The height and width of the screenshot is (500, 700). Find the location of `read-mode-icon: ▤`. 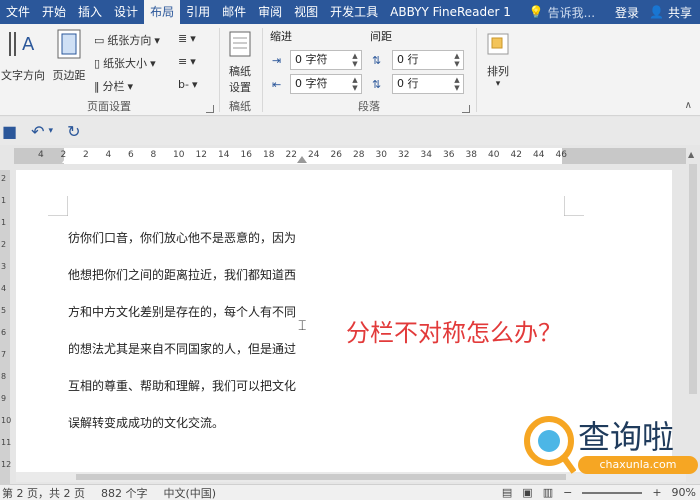

read-mode-icon: ▤ is located at coordinates (507, 492).